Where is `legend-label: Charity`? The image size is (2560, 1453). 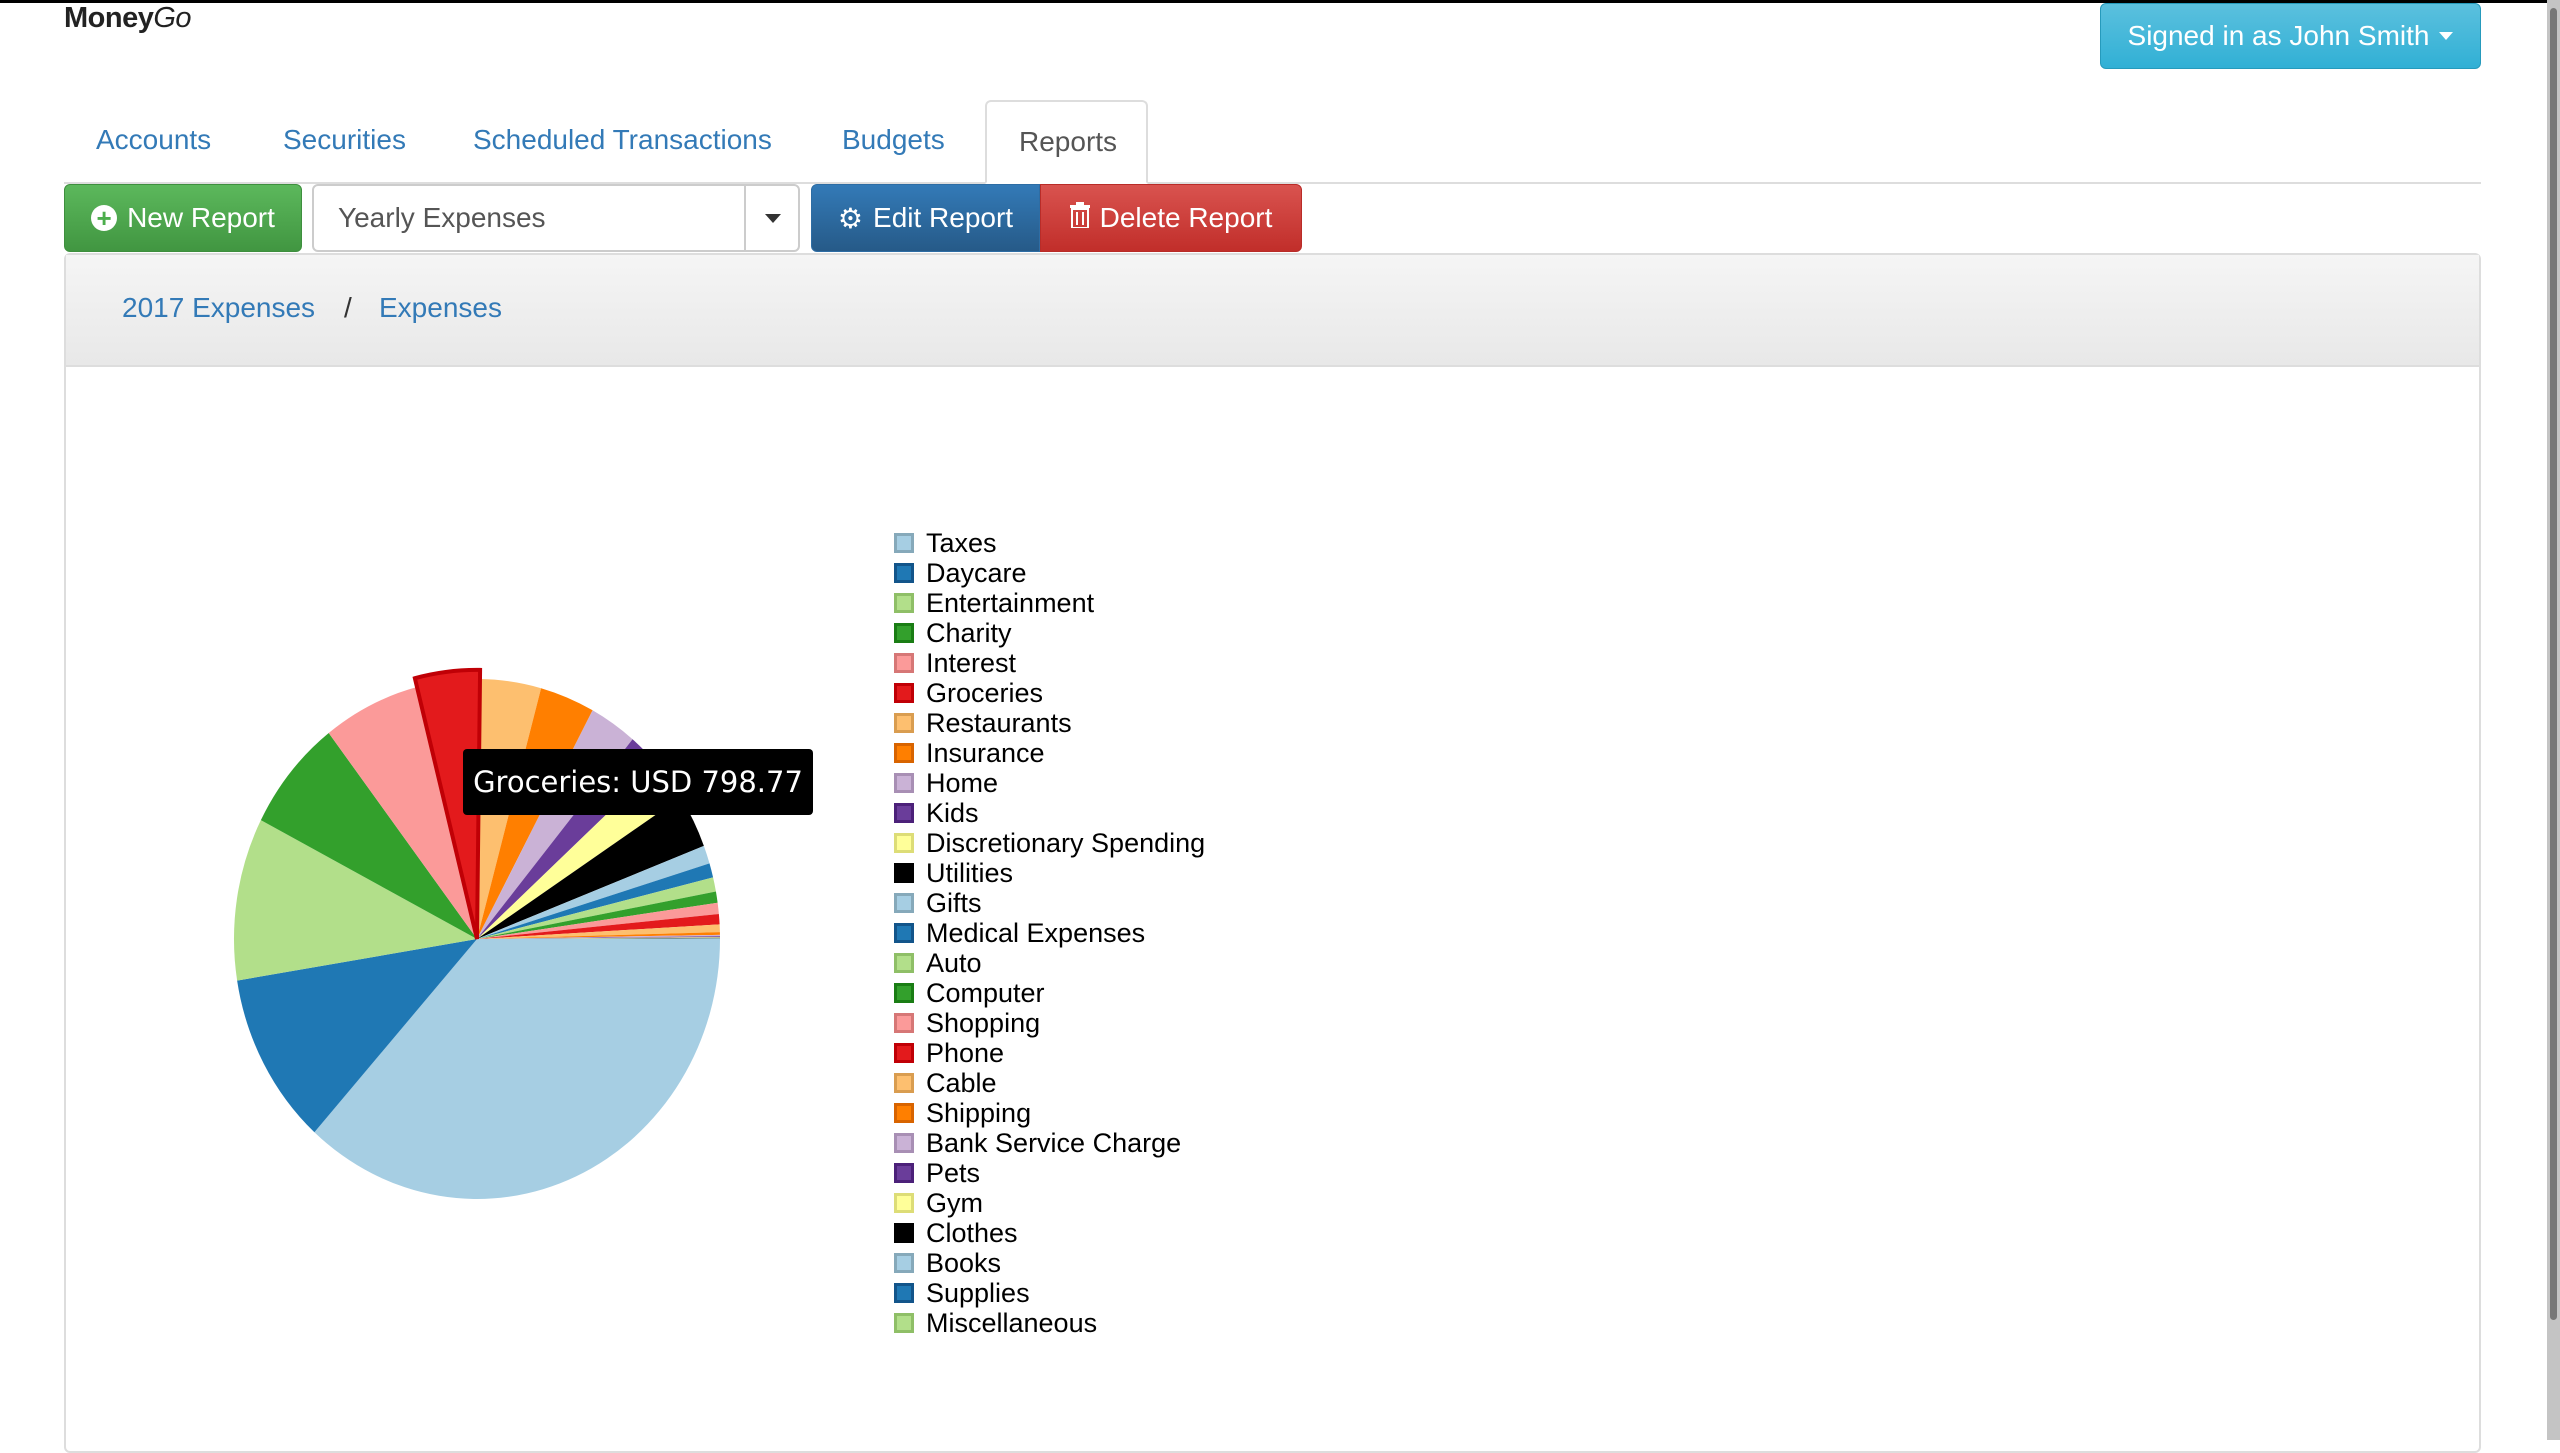 legend-label: Charity is located at coordinates (969, 633).